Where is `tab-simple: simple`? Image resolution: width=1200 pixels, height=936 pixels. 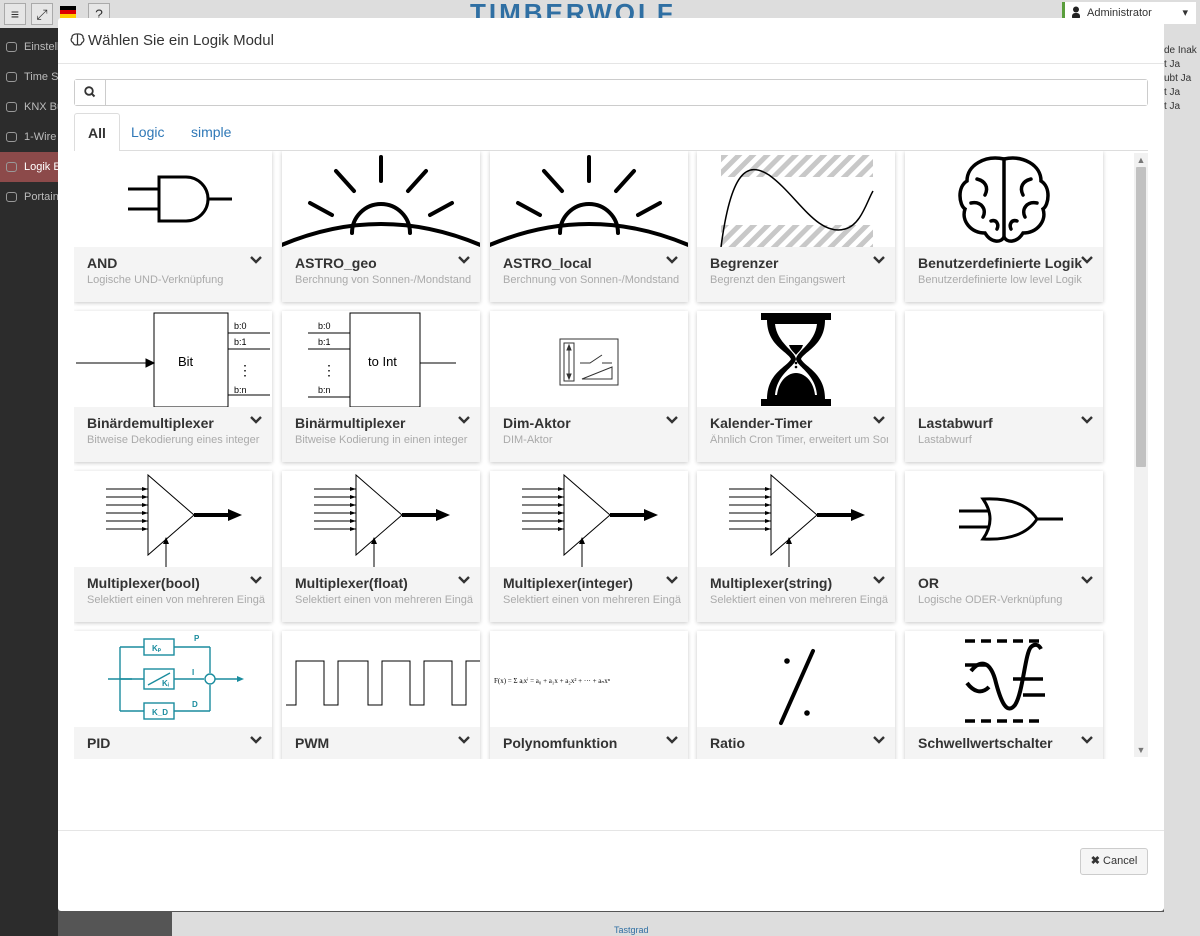
tab-simple: simple is located at coordinates (211, 132).